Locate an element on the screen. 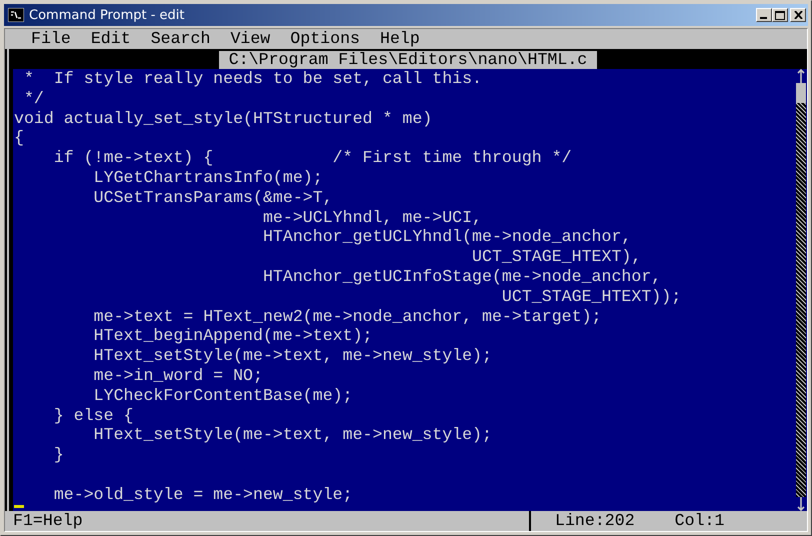 Image resolution: width=812 pixels, height=536 pixels. code-line: me->UCLYhndl, me->UCI, is located at coordinates (372, 218).